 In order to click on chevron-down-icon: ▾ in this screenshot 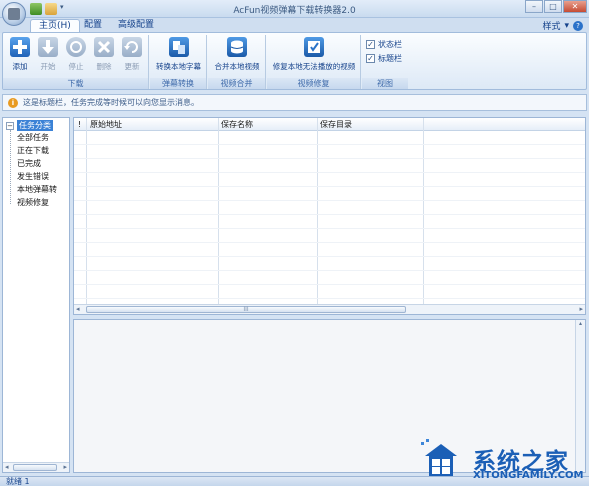, I will do `click(566, 25)`.